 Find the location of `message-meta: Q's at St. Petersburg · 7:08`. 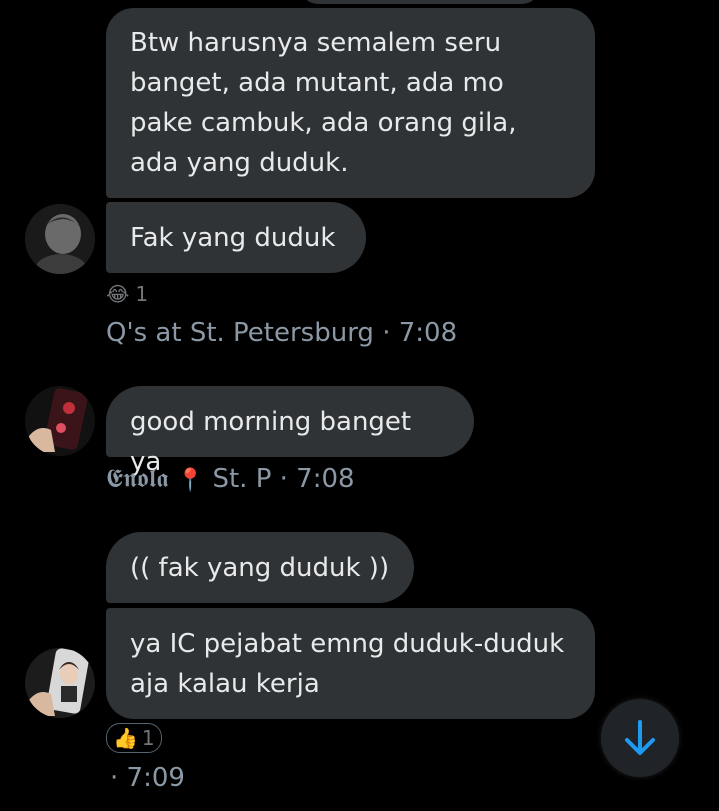

message-meta: Q's at St. Petersburg · 7:08 is located at coordinates (281, 333).